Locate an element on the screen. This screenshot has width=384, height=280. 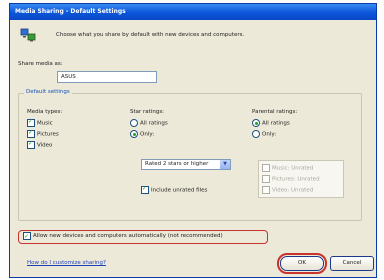
parental-rating-item: Video: Unrated is located at coordinates (287, 190).